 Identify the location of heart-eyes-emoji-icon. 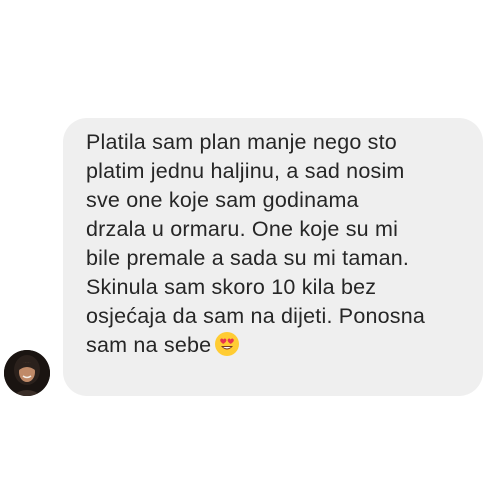
(227, 344).